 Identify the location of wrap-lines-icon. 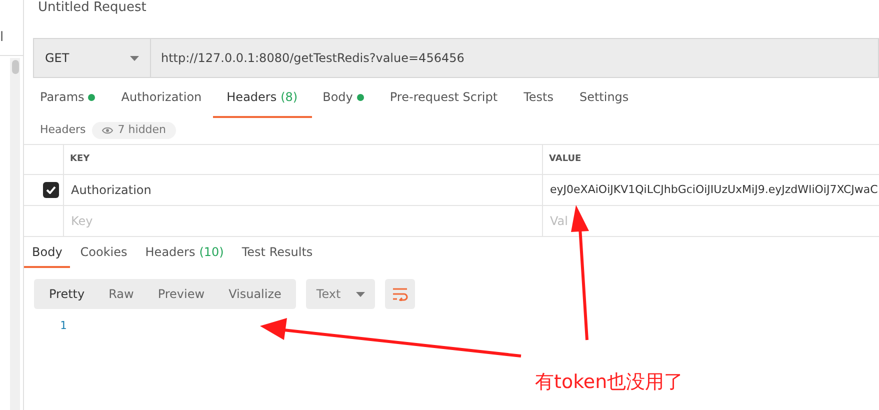
(400, 294).